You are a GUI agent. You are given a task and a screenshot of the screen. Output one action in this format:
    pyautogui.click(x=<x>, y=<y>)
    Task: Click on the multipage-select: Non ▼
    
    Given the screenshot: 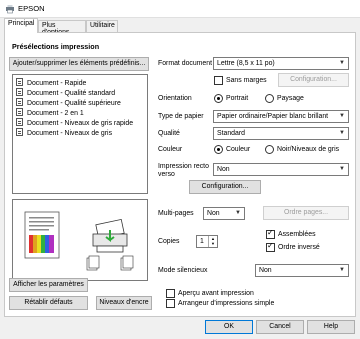 What is the action you would take?
    pyautogui.click(x=224, y=213)
    